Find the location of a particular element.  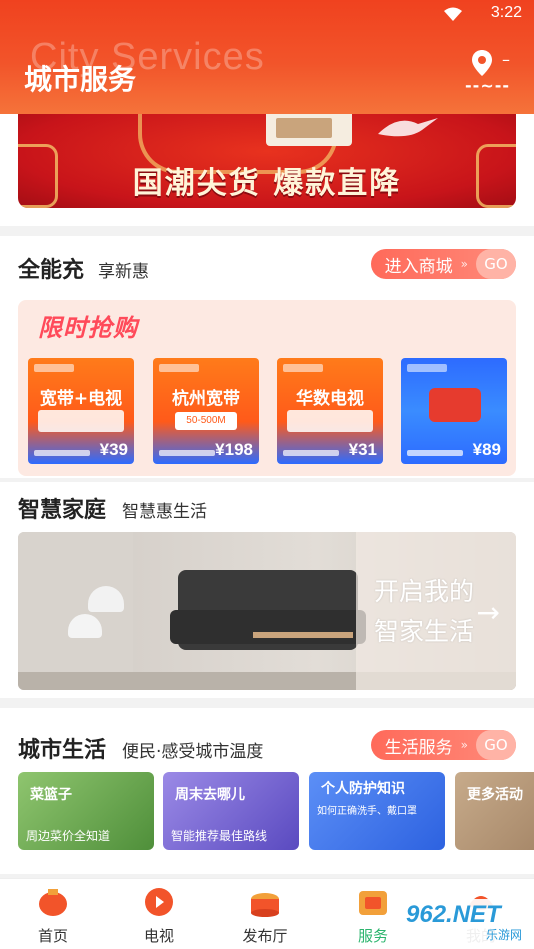

speaker-image is located at coordinates (455, 405).